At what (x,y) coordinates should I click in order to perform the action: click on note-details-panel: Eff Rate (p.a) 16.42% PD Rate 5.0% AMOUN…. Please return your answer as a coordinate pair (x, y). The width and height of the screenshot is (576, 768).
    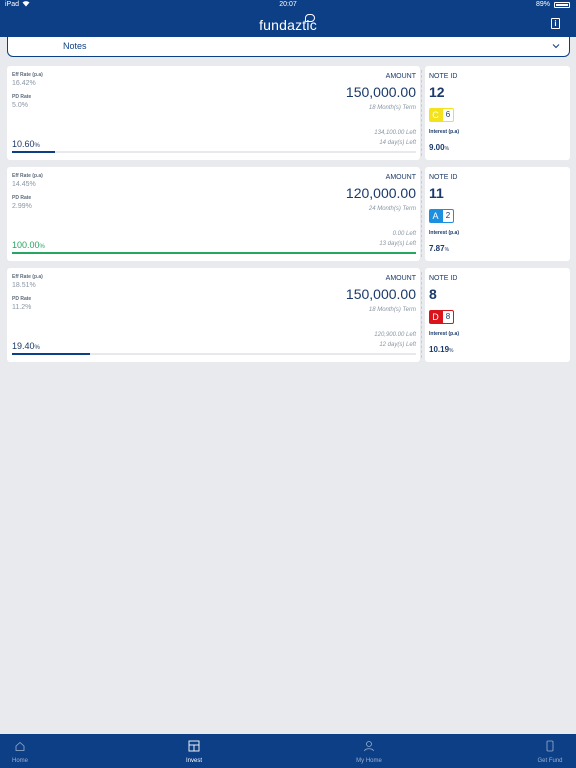
    Looking at the image, I should click on (213, 113).